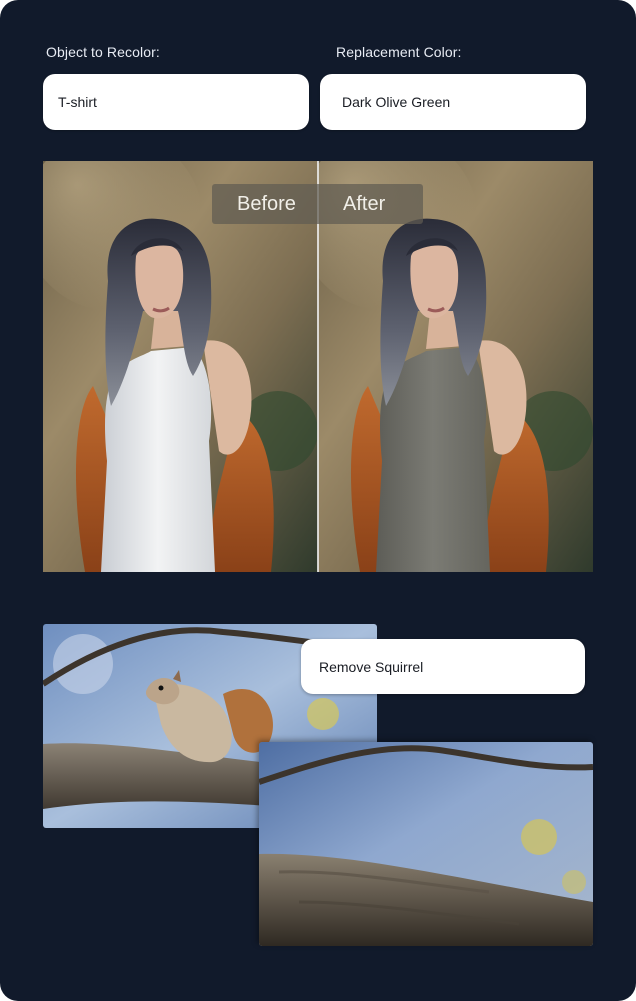 This screenshot has height=1001, width=636. Describe the element at coordinates (399, 52) in the screenshot. I see `replacement-color-label: Replacement Color:` at that location.